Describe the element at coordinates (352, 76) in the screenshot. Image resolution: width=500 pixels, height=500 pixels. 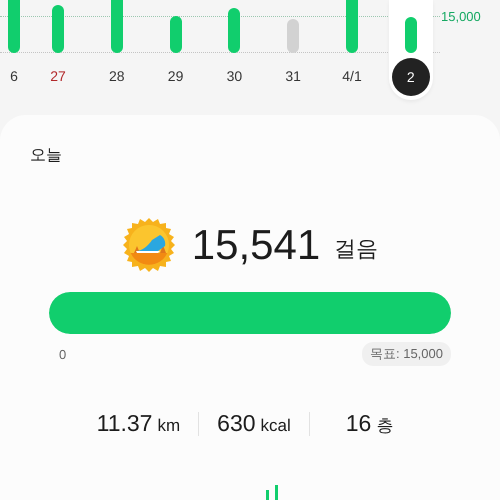
I see `day-label: 4/1` at that location.